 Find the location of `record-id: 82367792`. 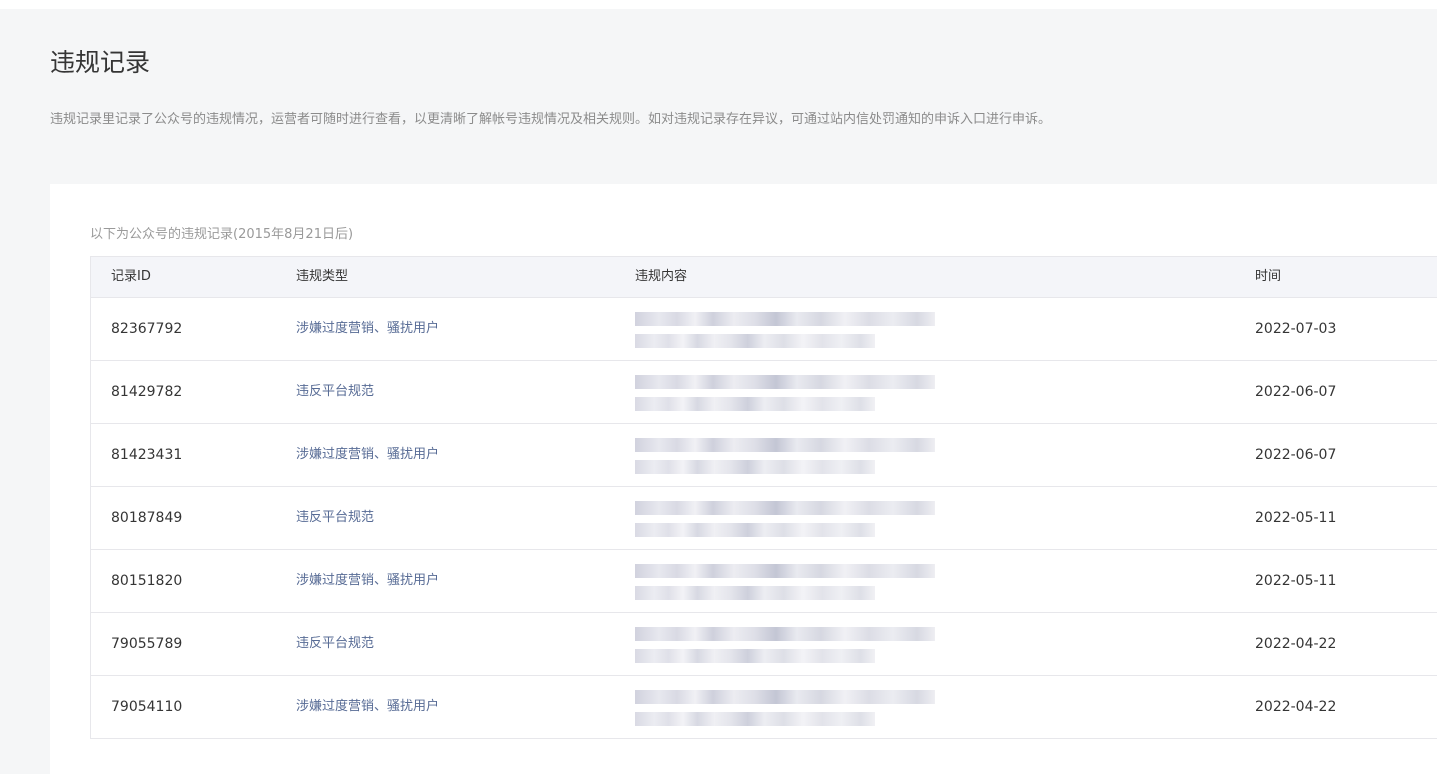

record-id: 82367792 is located at coordinates (147, 329).